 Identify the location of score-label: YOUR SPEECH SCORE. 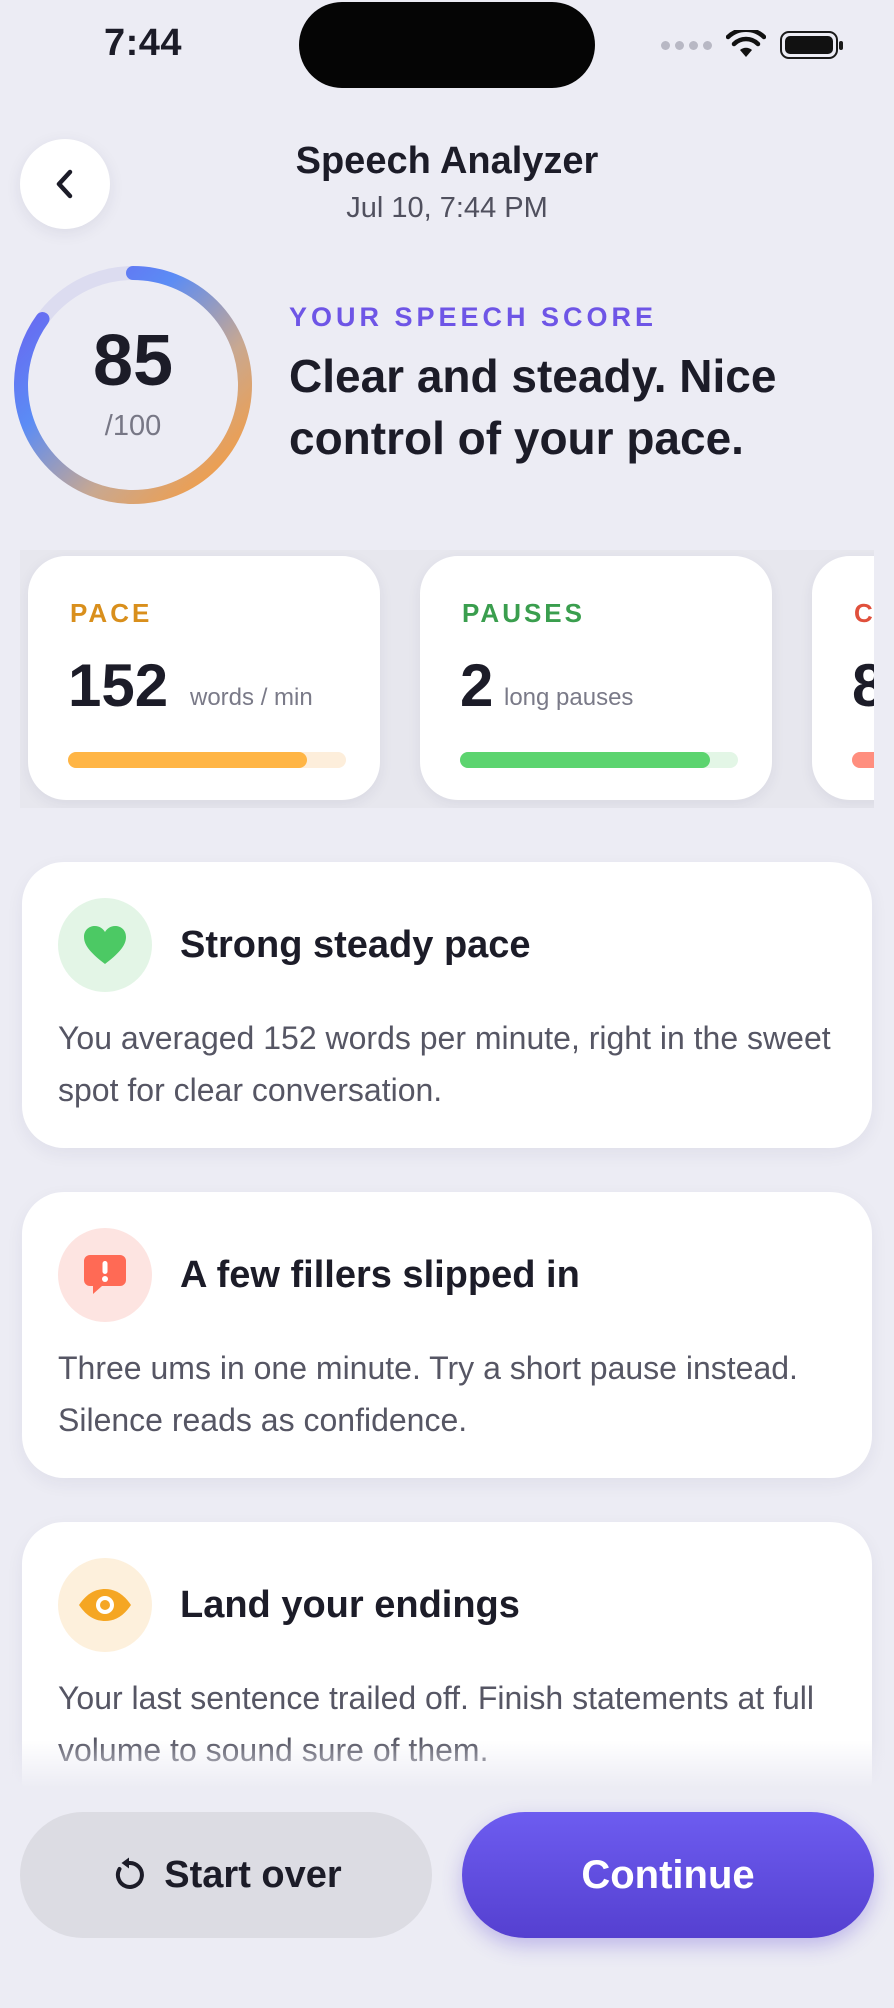
(473, 317).